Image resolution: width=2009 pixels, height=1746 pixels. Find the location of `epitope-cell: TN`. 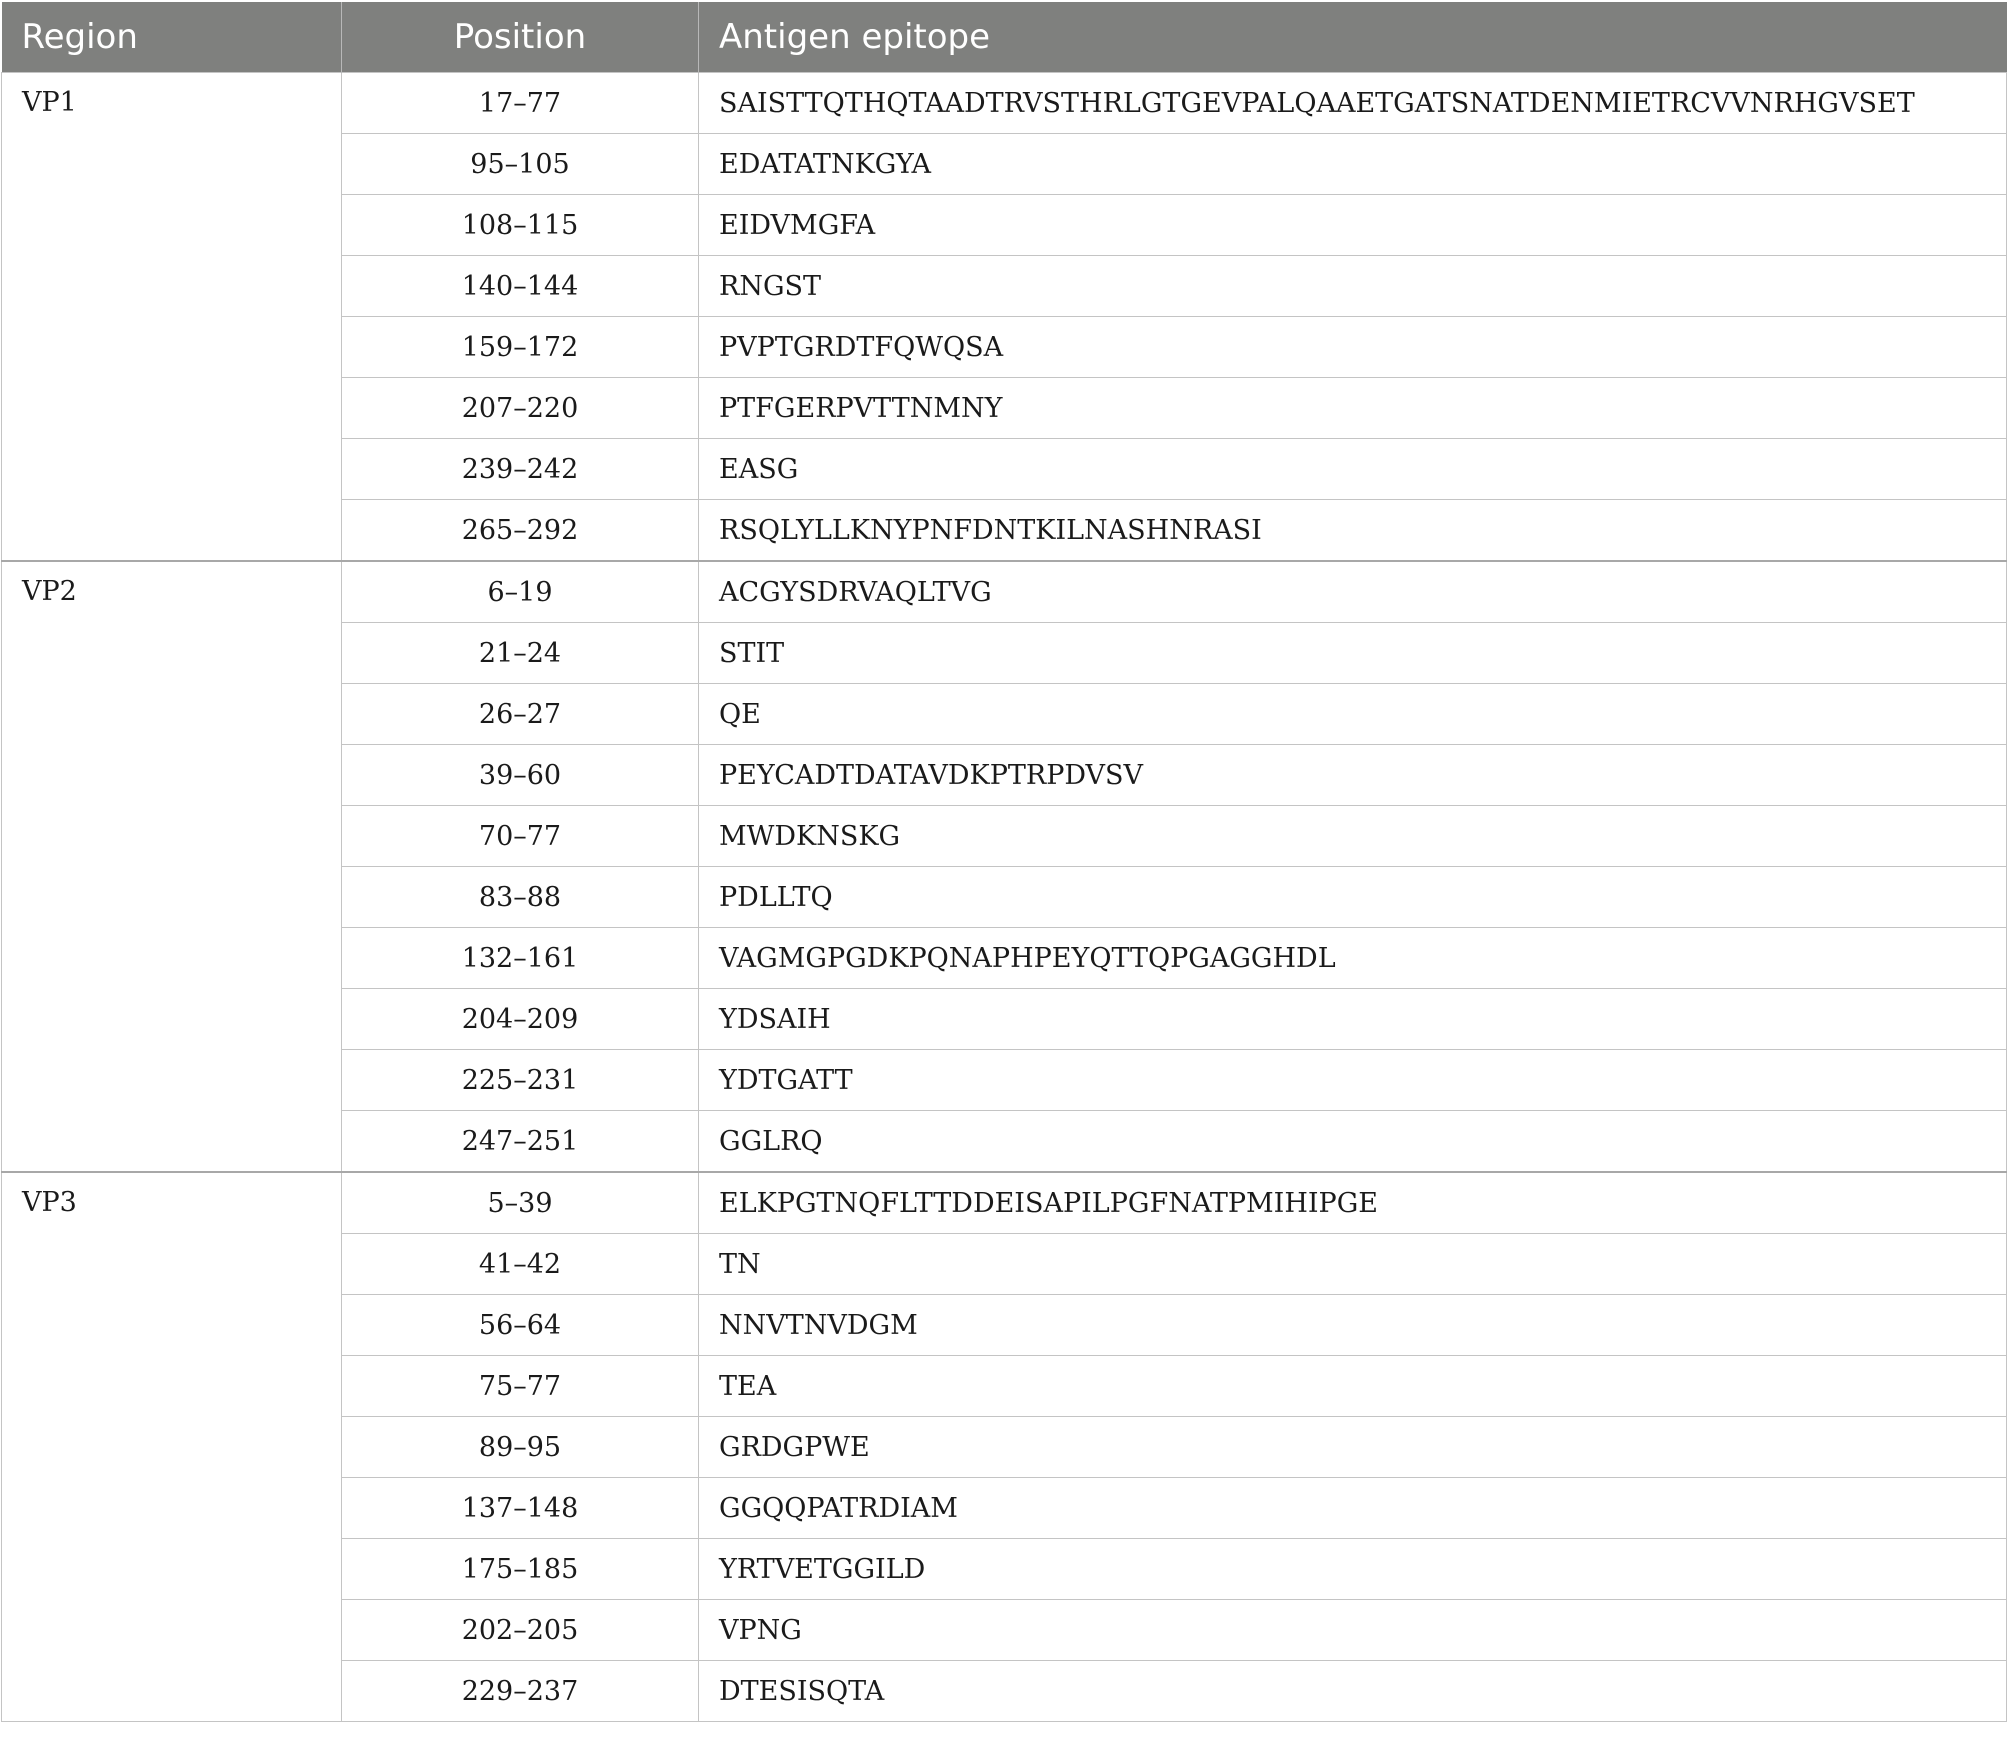

epitope-cell: TN is located at coordinates (1352, 1264).